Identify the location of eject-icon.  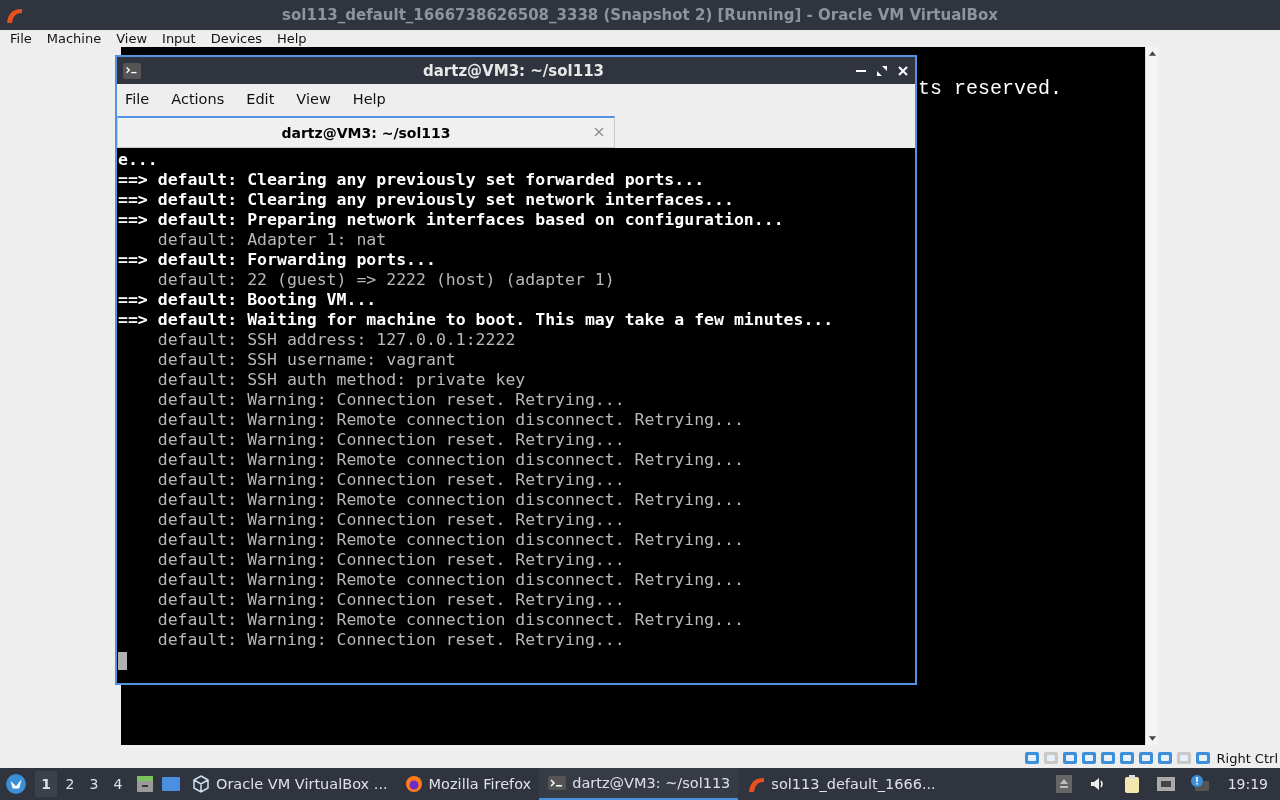
(1063, 784).